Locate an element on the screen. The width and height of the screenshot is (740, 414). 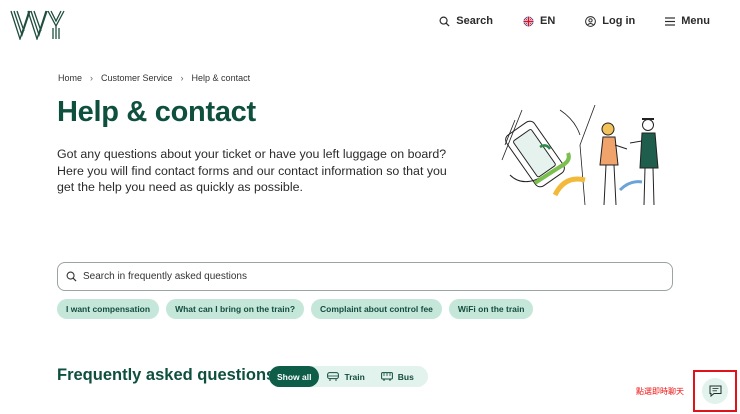
filter-show-all: Show all is located at coordinates (294, 376).